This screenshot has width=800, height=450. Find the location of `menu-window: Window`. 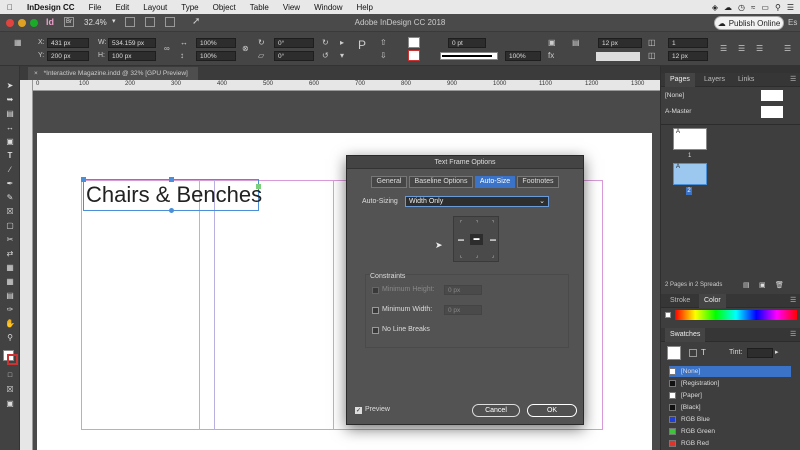

menu-window: Window is located at coordinates (328, 7).